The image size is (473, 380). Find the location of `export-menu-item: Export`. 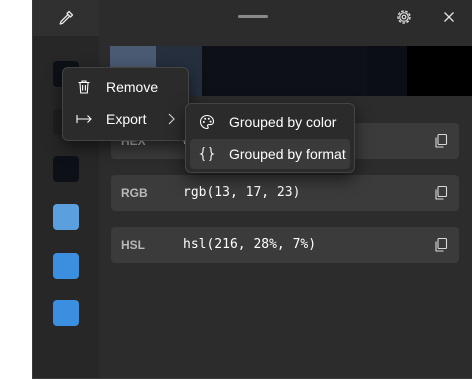

export-menu-item: Export is located at coordinates (125, 119).